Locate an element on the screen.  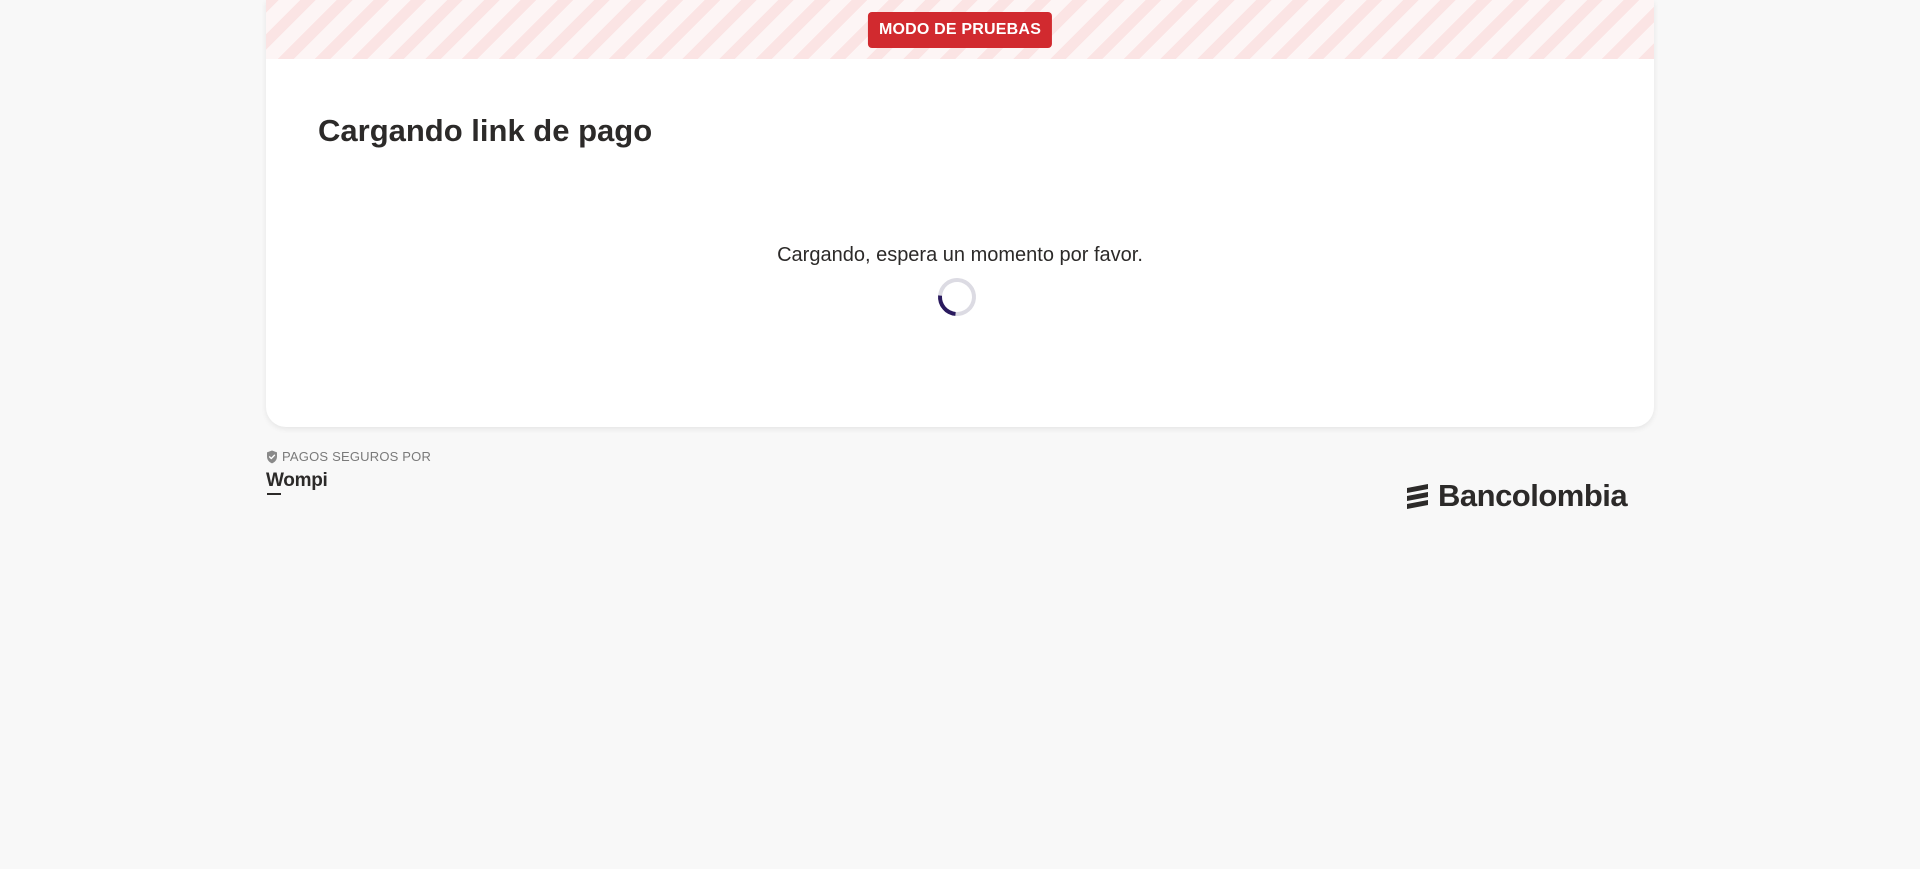
bancolombia-name: Bancolombia is located at coordinates (1533, 495).